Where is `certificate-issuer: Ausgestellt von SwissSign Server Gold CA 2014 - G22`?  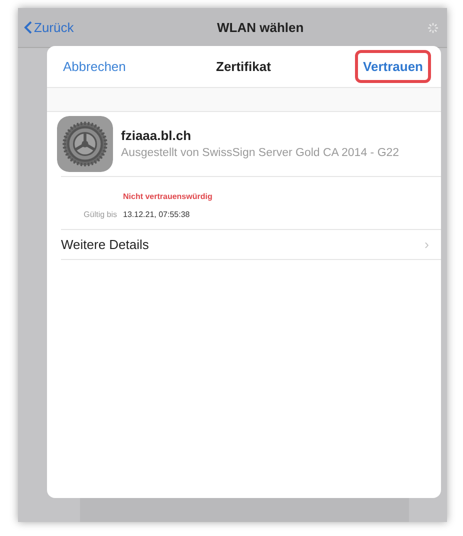 certificate-issuer: Ausgestellt von SwissSign Server Gold CA 2014 - G22 is located at coordinates (260, 154).